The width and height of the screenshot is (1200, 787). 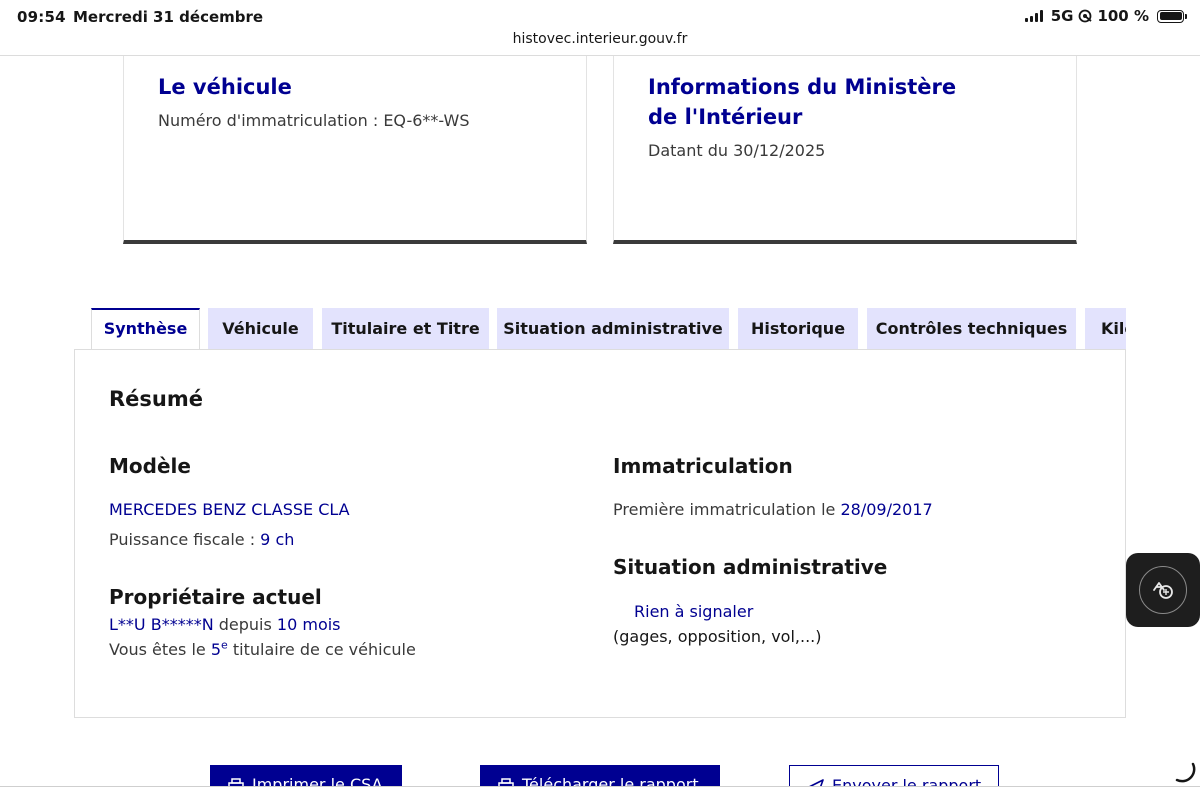 I want to click on network-type: 5G, so click(x=1062, y=16).